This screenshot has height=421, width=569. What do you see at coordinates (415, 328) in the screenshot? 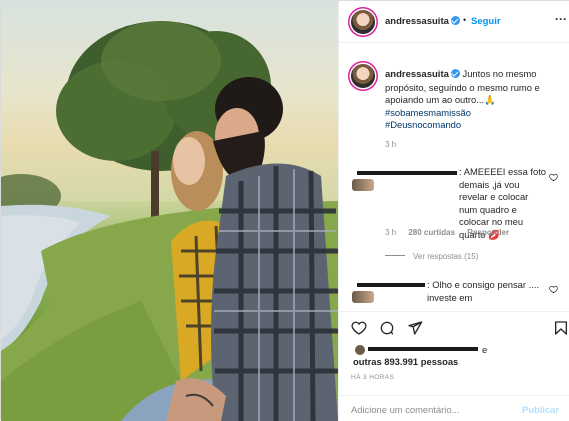
I see `share-icon` at bounding box center [415, 328].